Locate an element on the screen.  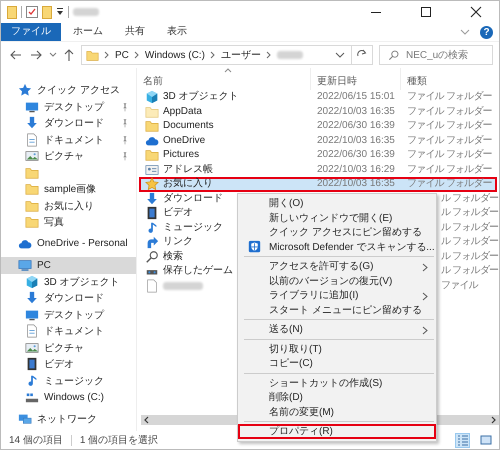
status-text: 1 個の項目を選択 is located at coordinates (119, 440).